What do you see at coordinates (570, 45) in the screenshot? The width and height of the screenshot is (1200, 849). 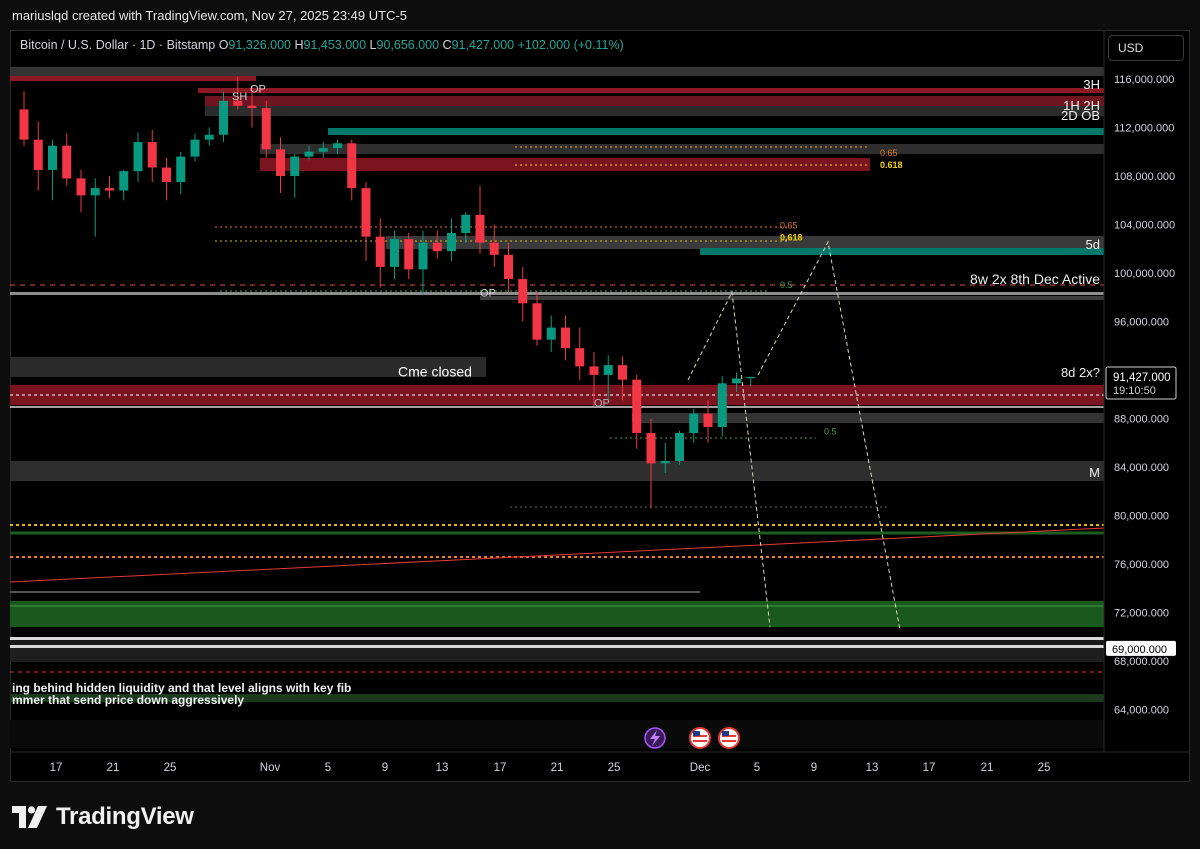 I see `change-value: +102.000 (+0.11%)` at bounding box center [570, 45].